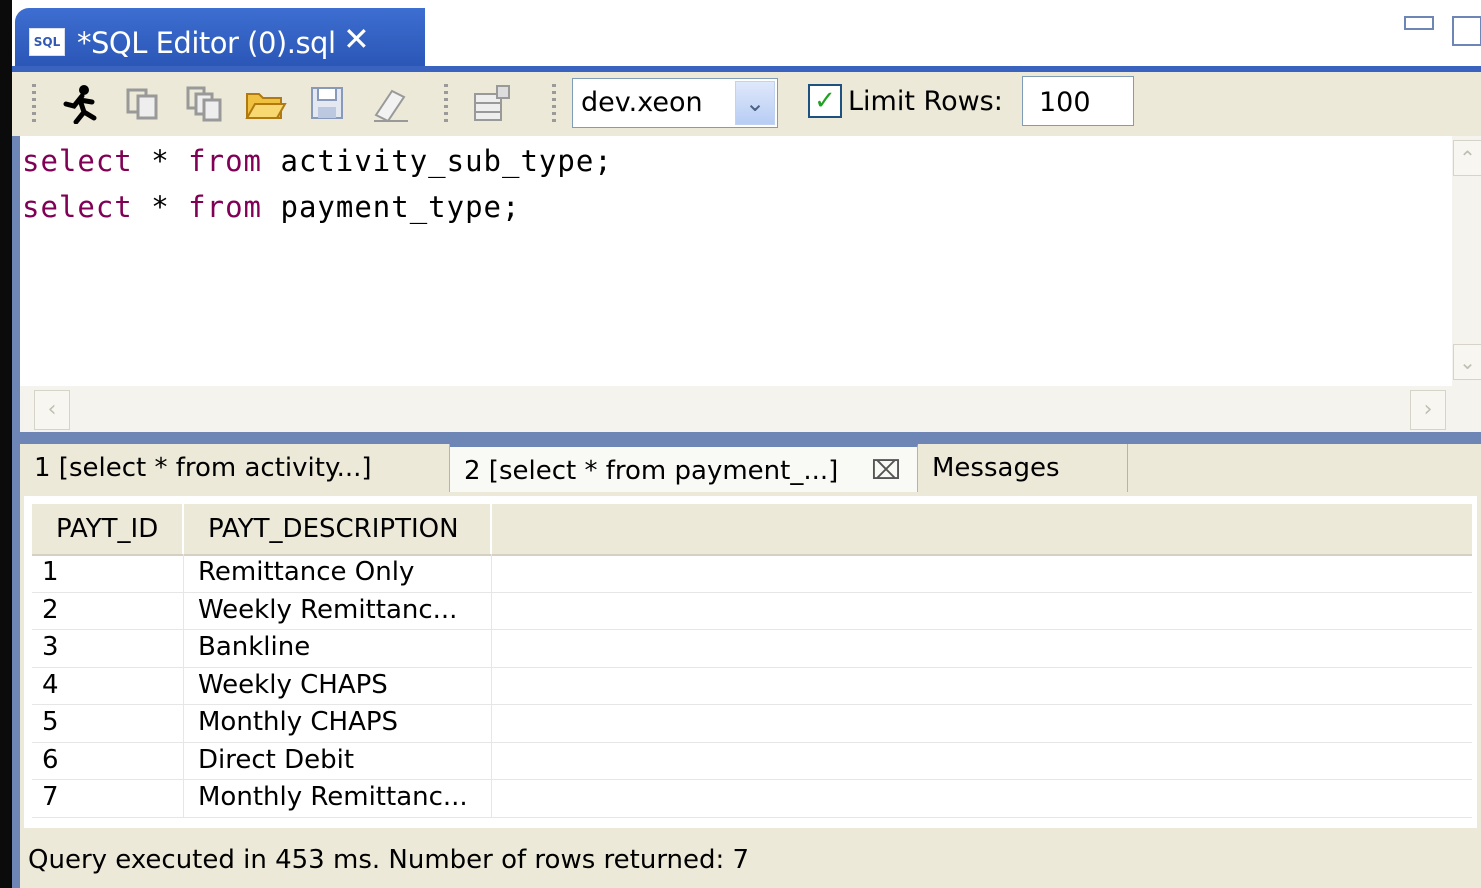  I want to click on table-row: 4 Weekly CHAPS, so click(752, 685).